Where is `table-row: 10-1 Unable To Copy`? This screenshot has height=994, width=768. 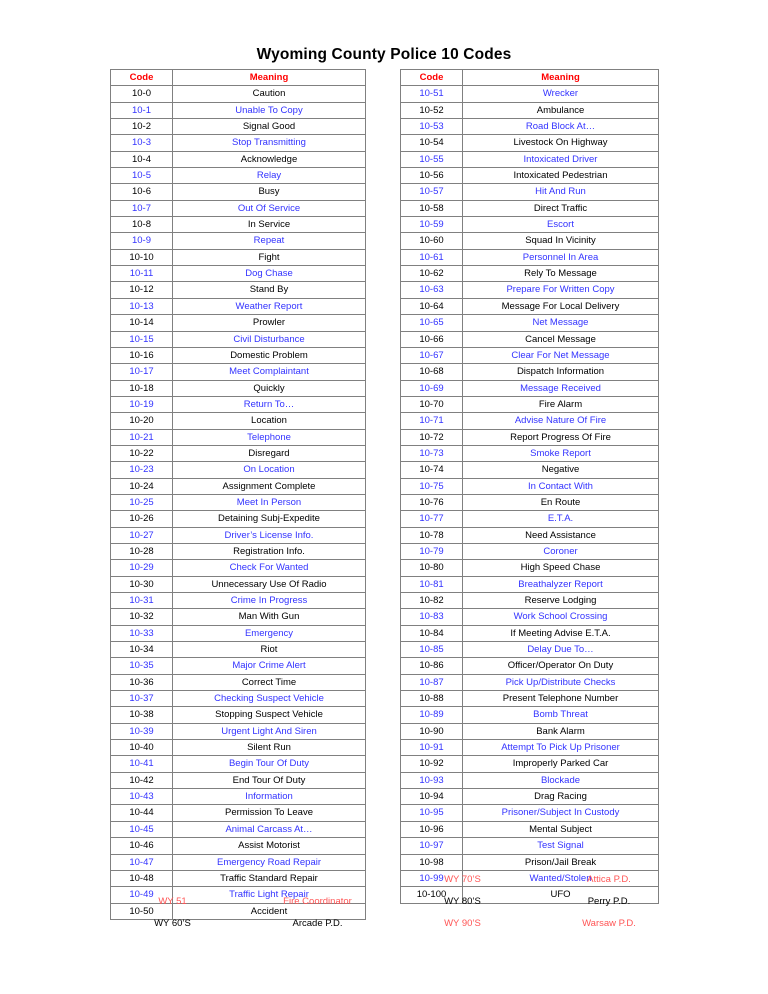 table-row: 10-1 Unable To Copy is located at coordinates (238, 110).